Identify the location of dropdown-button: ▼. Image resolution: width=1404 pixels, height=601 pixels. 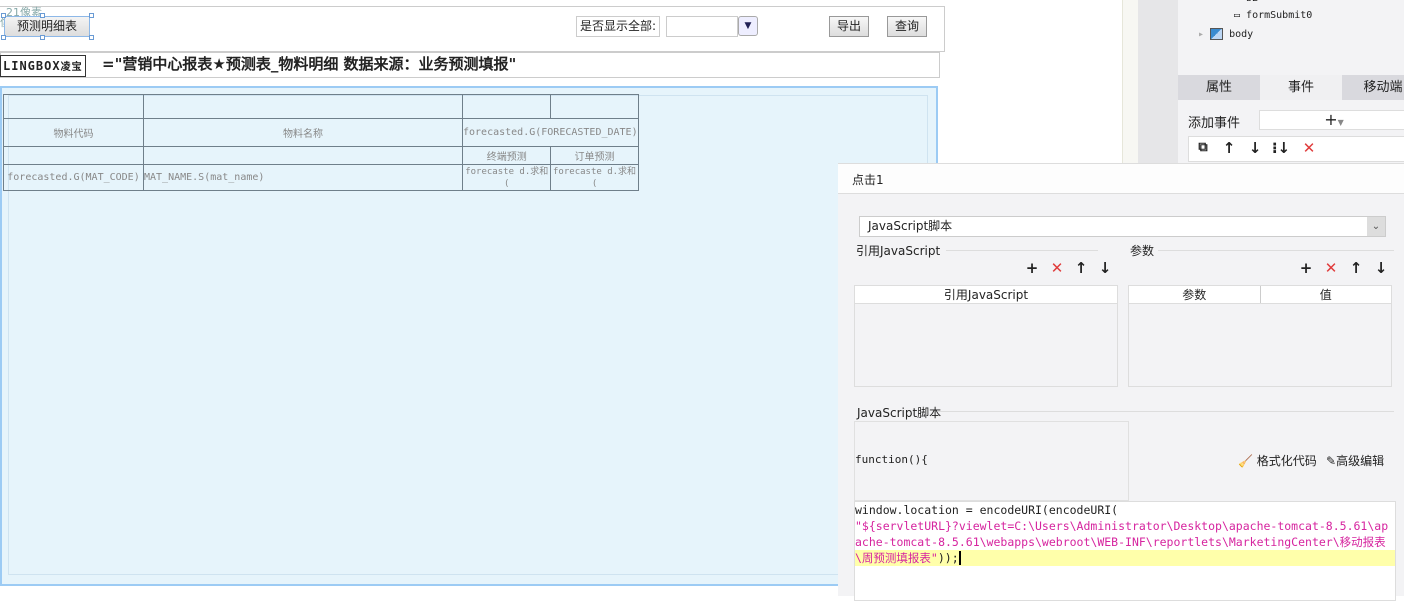
(748, 26).